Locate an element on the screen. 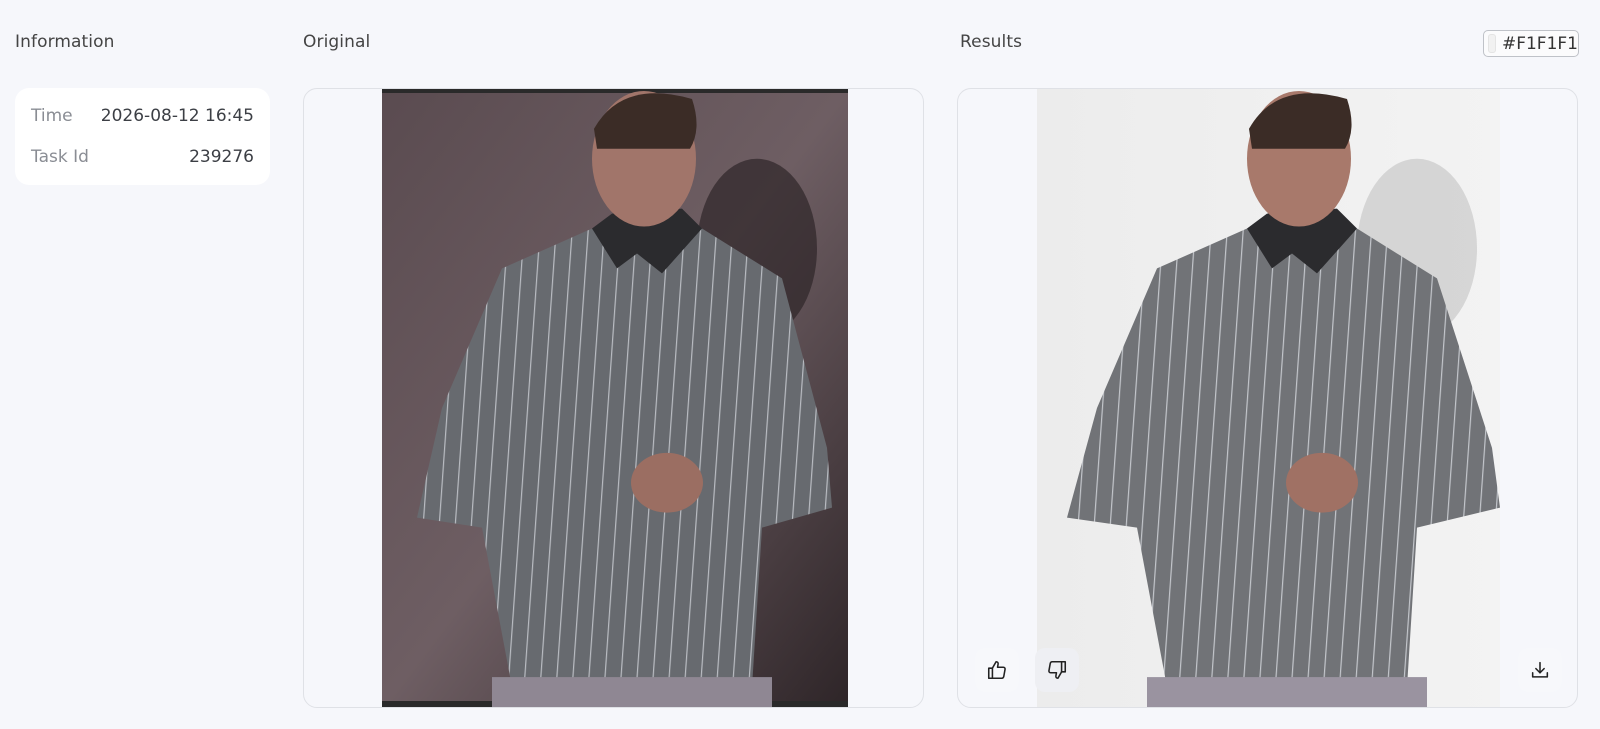 This screenshot has height=729, width=1600. original-title: Original is located at coordinates (337, 42).